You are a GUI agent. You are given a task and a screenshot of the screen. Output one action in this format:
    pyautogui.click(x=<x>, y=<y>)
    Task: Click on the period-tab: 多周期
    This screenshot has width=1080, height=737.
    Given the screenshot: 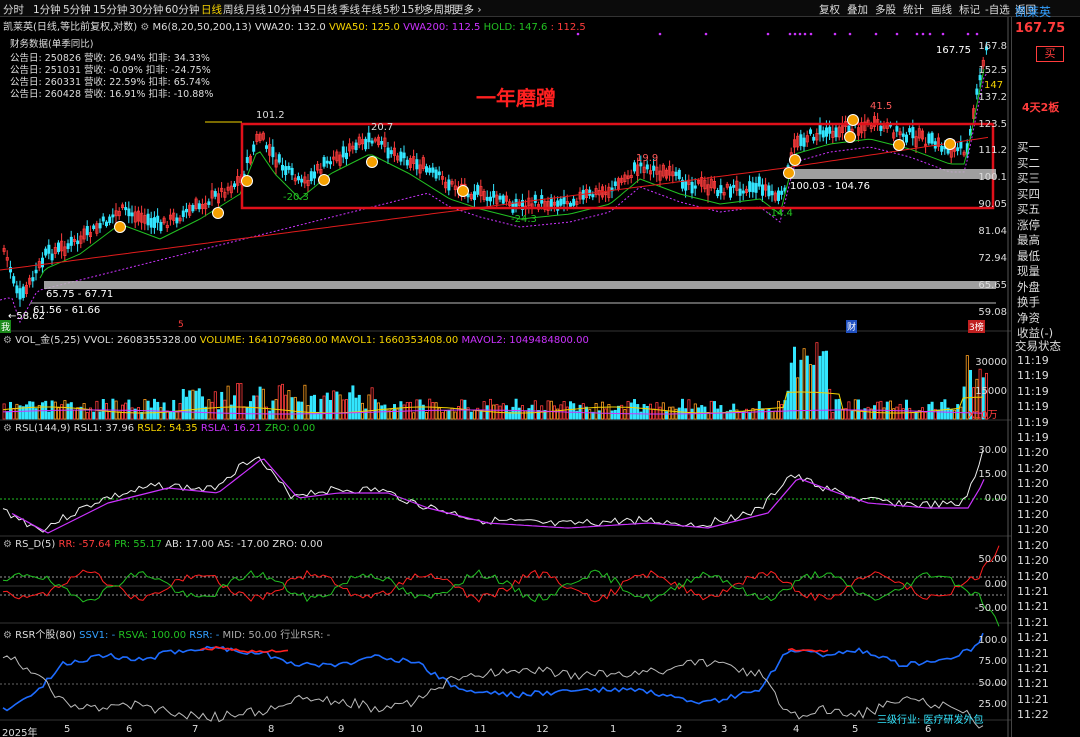 What is the action you would take?
    pyautogui.click(x=439, y=9)
    